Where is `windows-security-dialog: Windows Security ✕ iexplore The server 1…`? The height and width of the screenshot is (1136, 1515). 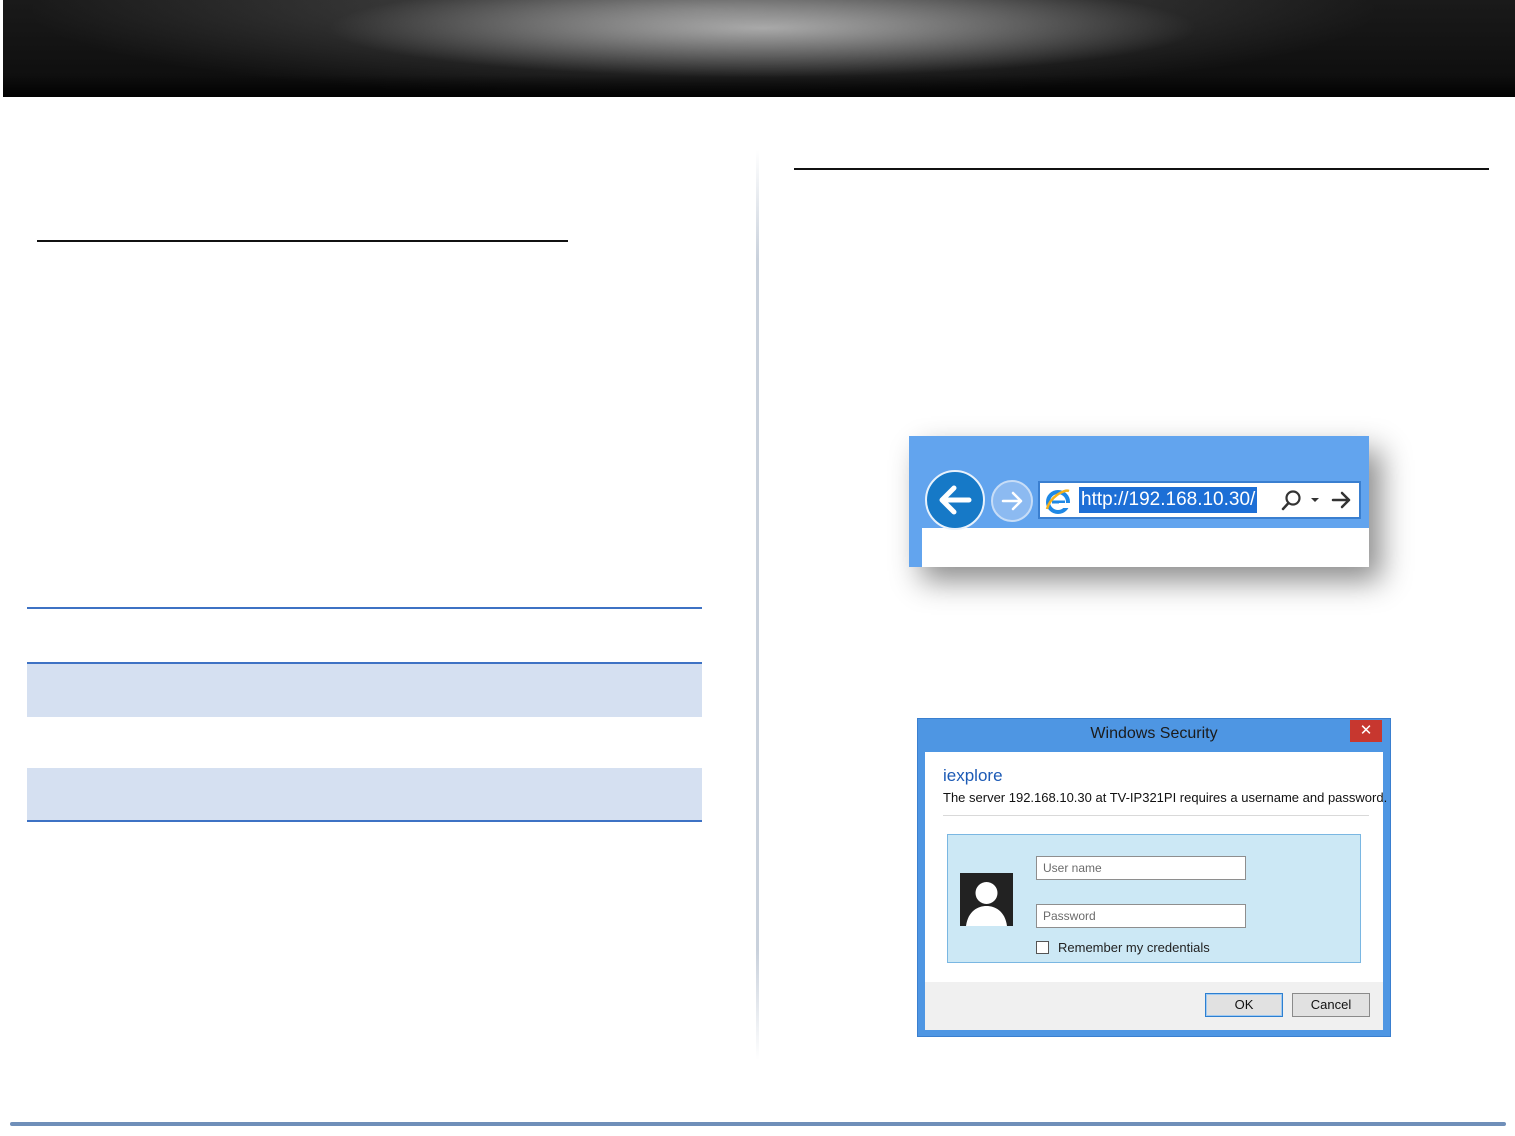 windows-security-dialog: Windows Security ✕ iexplore The server 1… is located at coordinates (1154, 877).